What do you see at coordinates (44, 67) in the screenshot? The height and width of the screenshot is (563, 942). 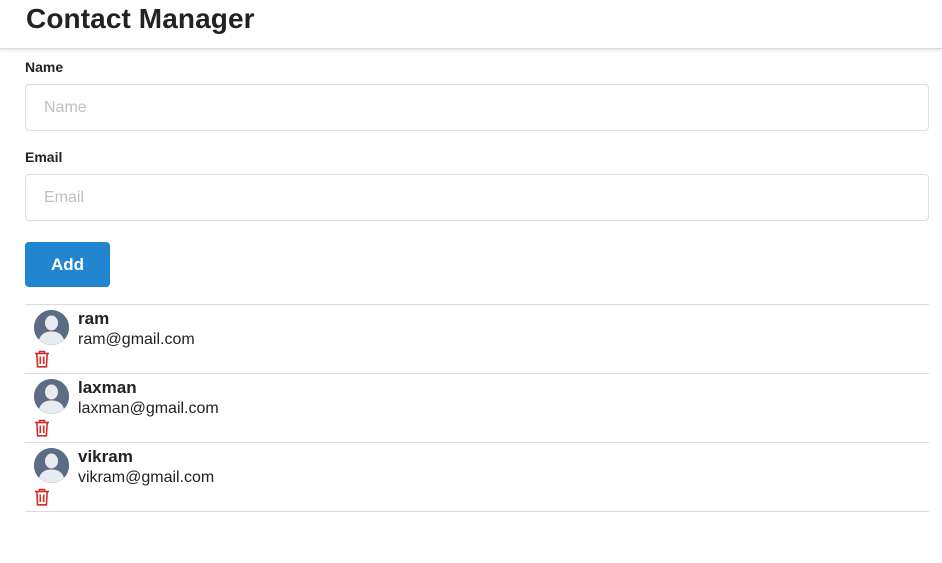 I see `name-label: Name` at bounding box center [44, 67].